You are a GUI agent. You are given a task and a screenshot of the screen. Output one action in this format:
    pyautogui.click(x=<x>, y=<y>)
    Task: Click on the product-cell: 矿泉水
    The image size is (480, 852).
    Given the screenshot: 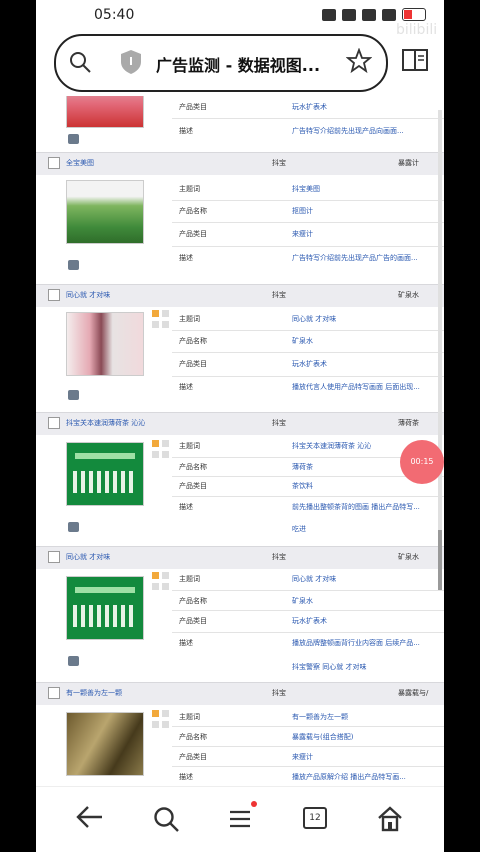 What is the action you would take?
    pyautogui.click(x=408, y=557)
    